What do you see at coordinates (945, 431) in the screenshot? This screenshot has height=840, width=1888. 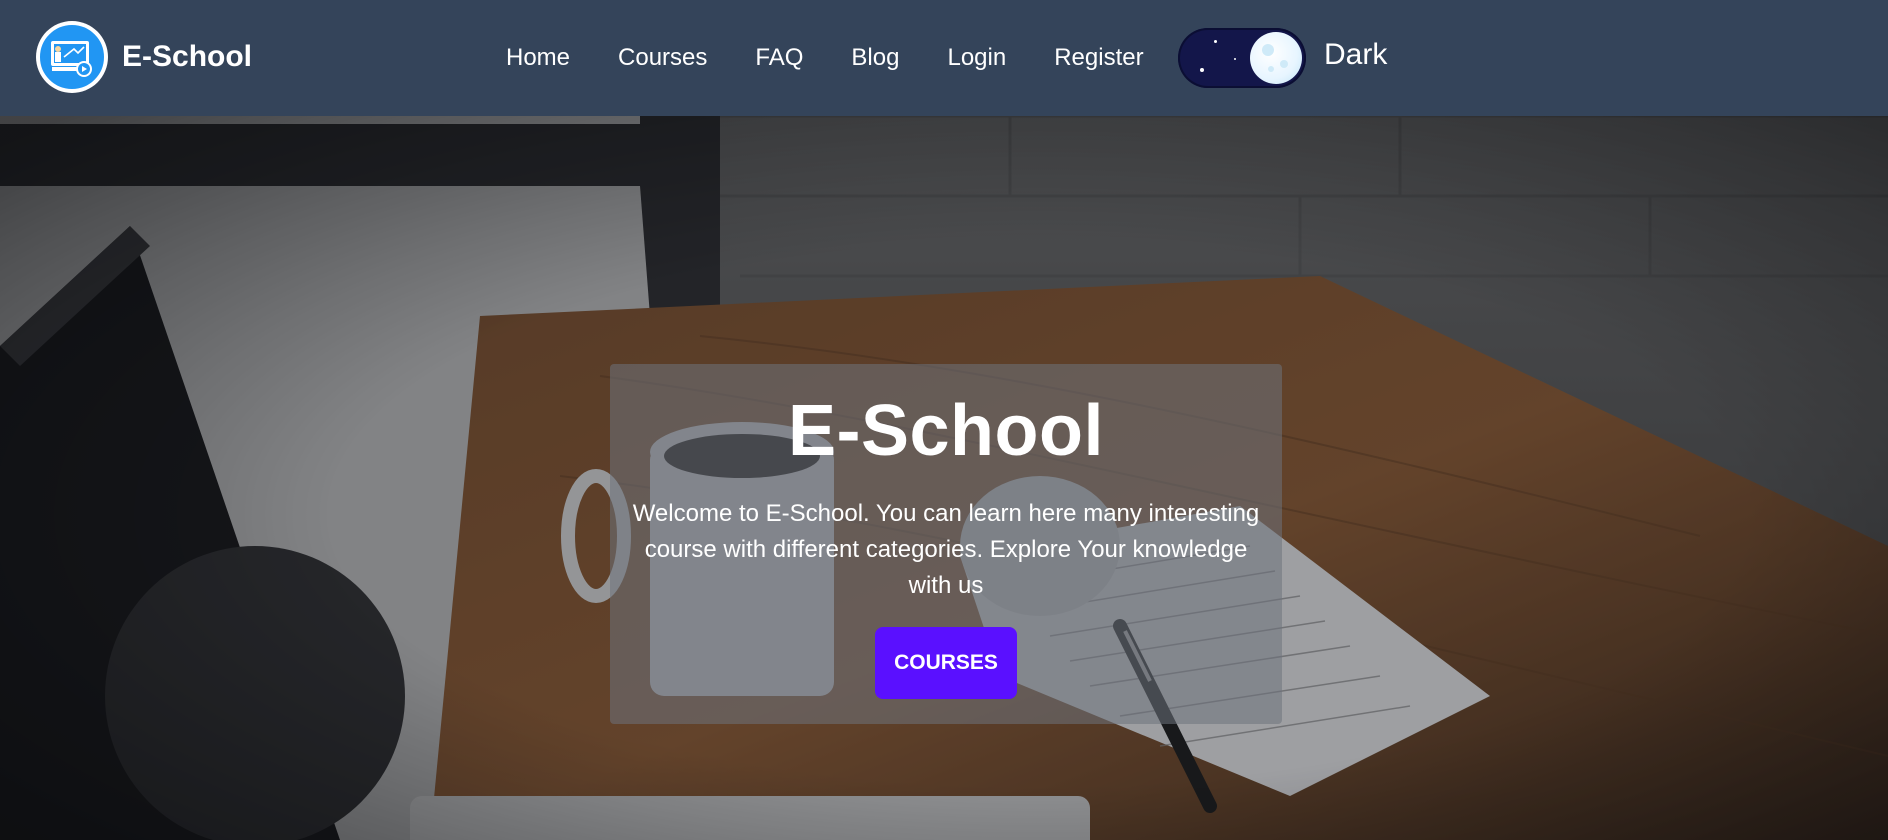 I see `hero-title: E-School` at bounding box center [945, 431].